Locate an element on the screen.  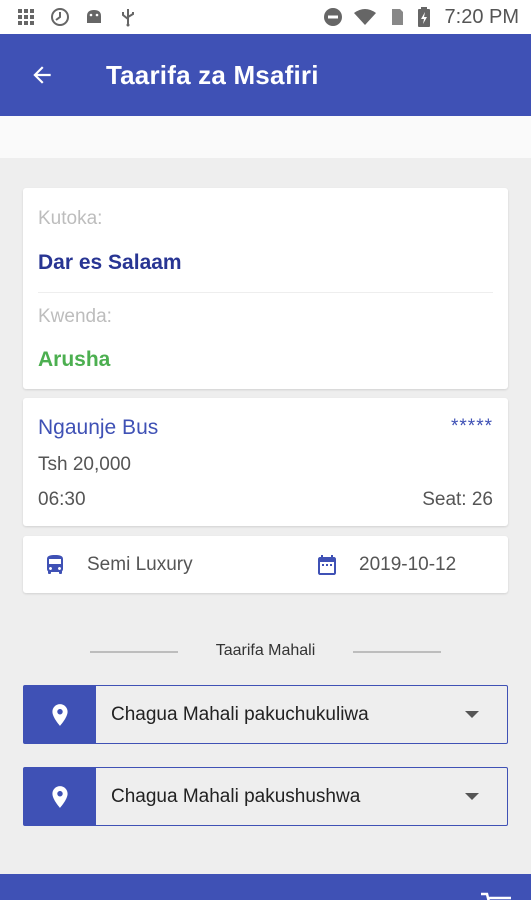
to-label: Kwenda: is located at coordinates (75, 316).